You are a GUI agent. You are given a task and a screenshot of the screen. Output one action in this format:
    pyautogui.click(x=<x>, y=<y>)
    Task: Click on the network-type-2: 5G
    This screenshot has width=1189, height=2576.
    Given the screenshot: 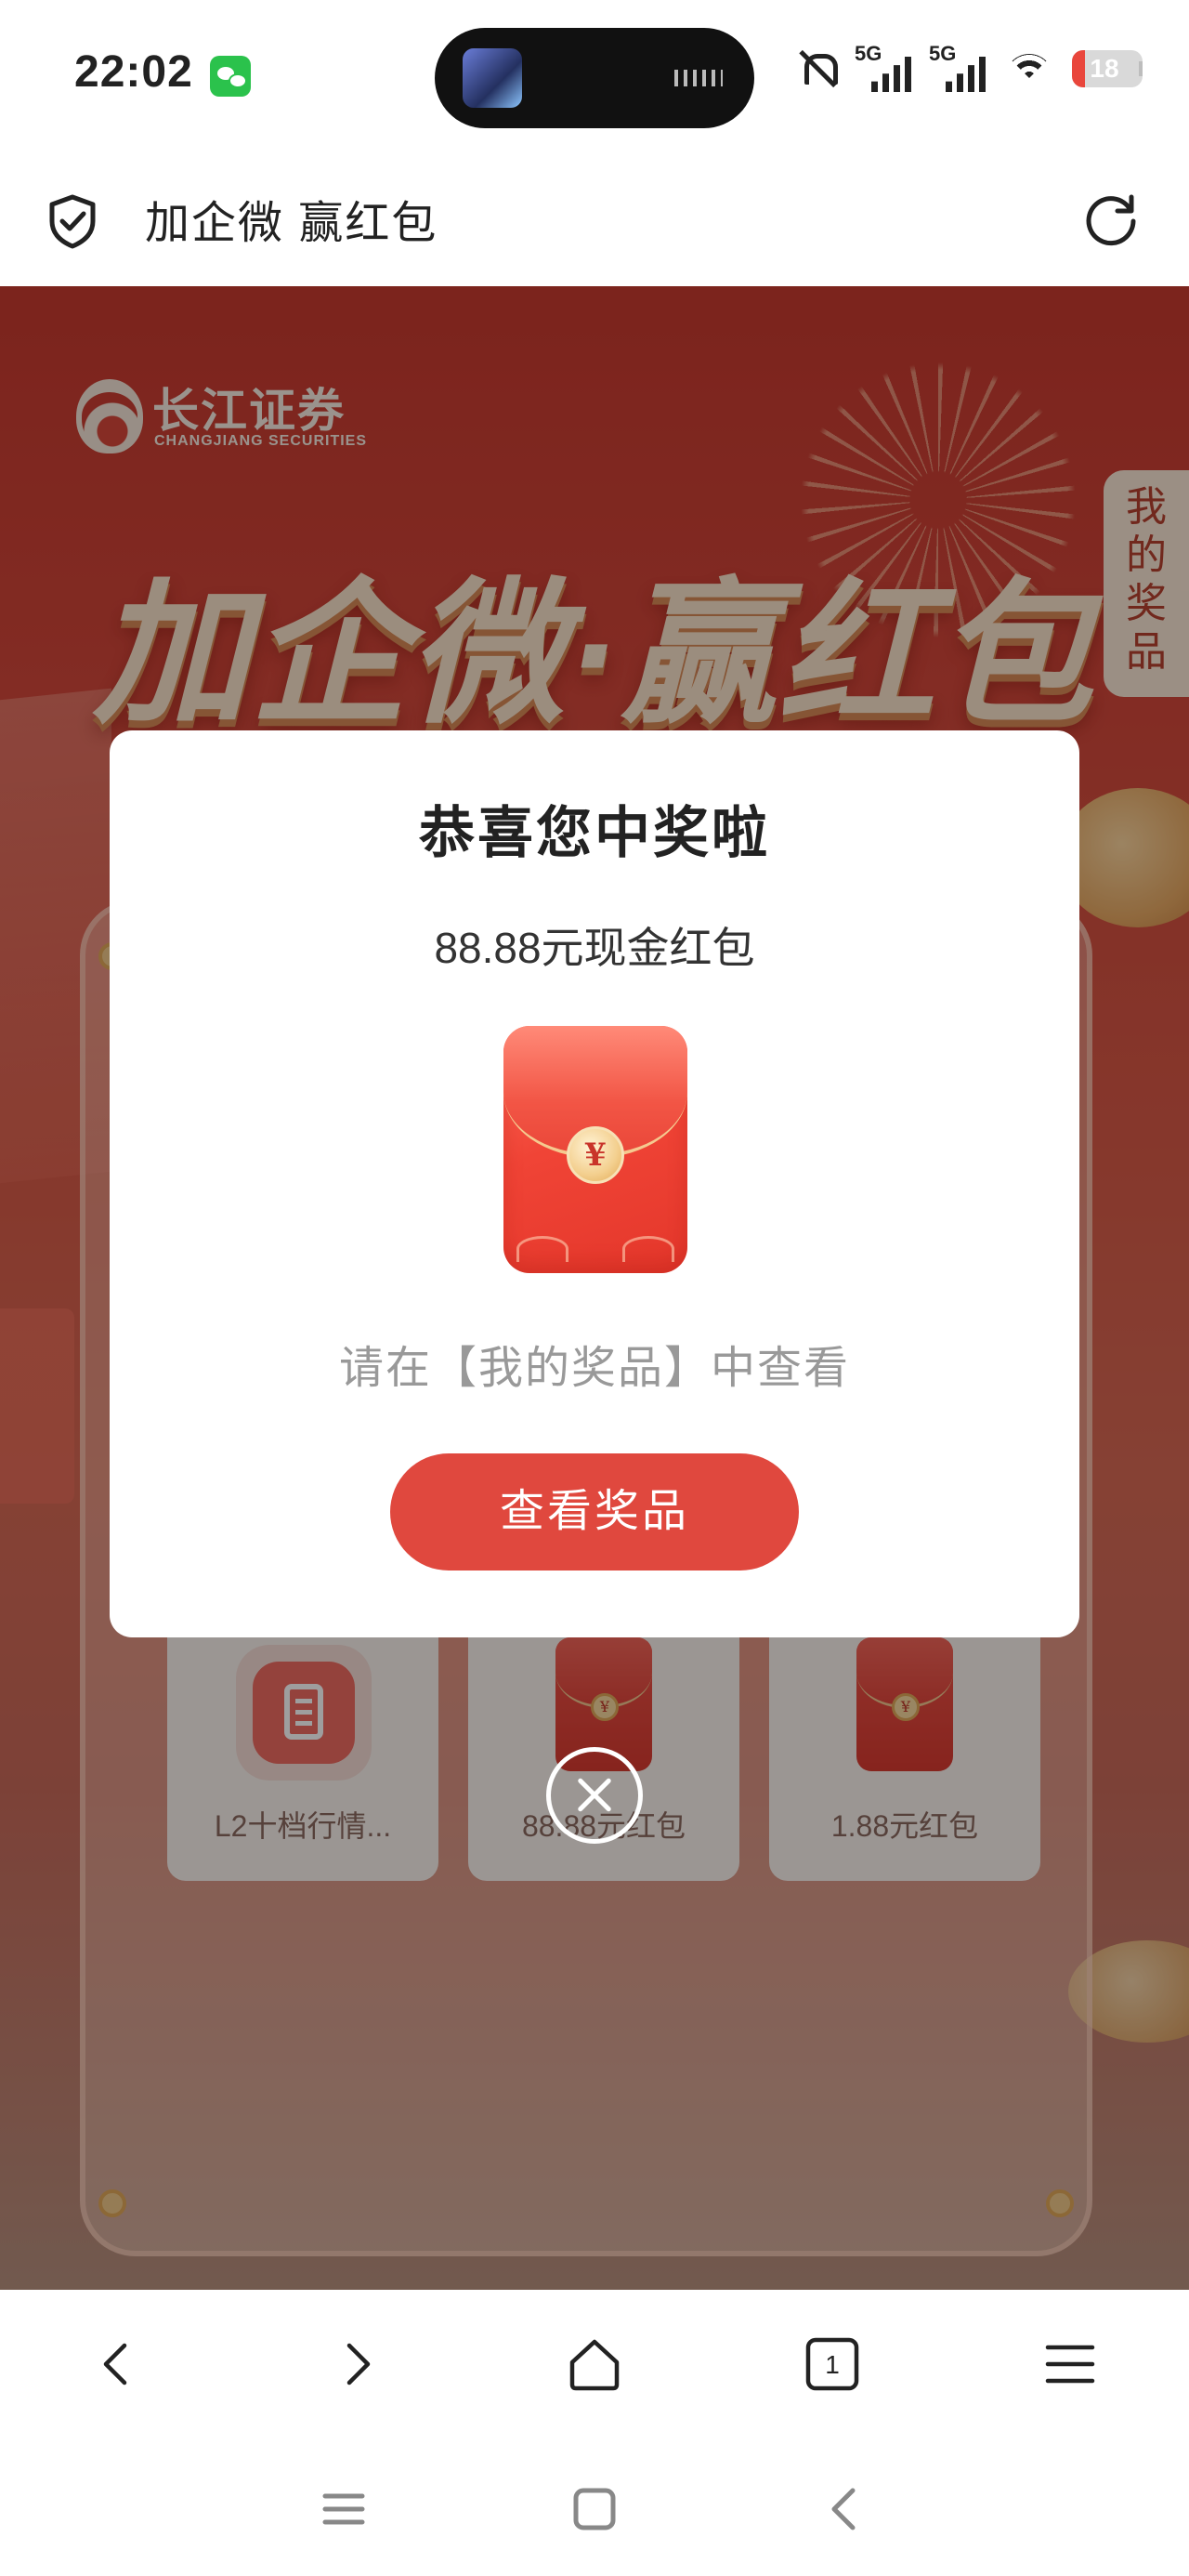 What is the action you would take?
    pyautogui.click(x=943, y=53)
    